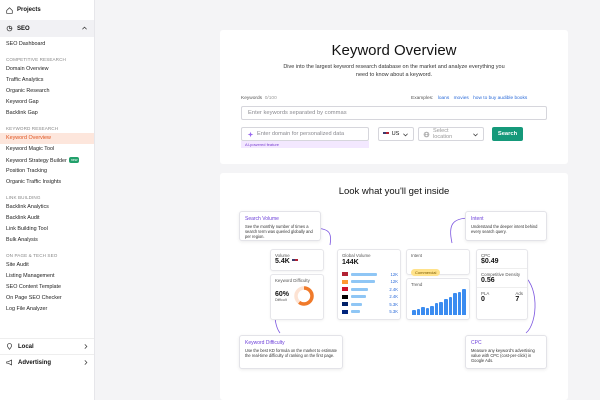 This screenshot has width=600, height=400. I want to click on sidebar-item-label: Keyword Gap, so click(22, 102).